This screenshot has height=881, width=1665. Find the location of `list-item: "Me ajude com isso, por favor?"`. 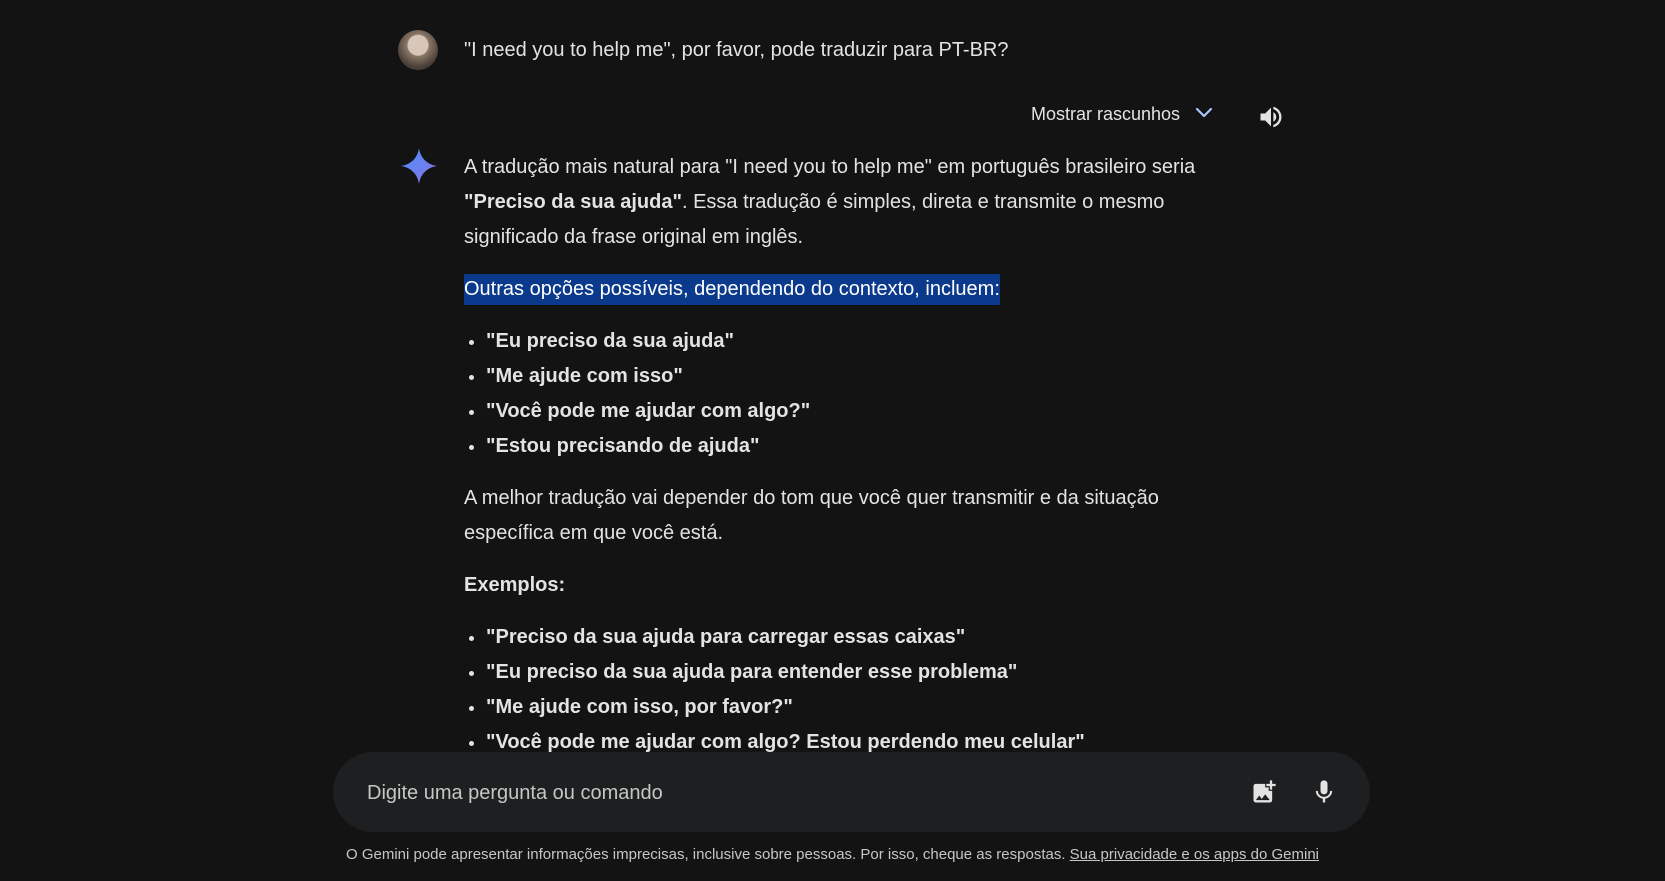

list-item: "Me ajude com isso, por favor?" is located at coordinates (855, 707).